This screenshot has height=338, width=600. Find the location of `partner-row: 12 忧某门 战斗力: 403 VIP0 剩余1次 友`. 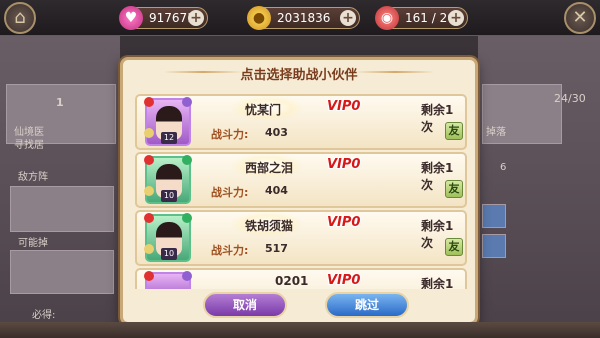

partner-row: 12 忧某门 战斗力: 403 VIP0 剩余1次 友 is located at coordinates (301, 122).